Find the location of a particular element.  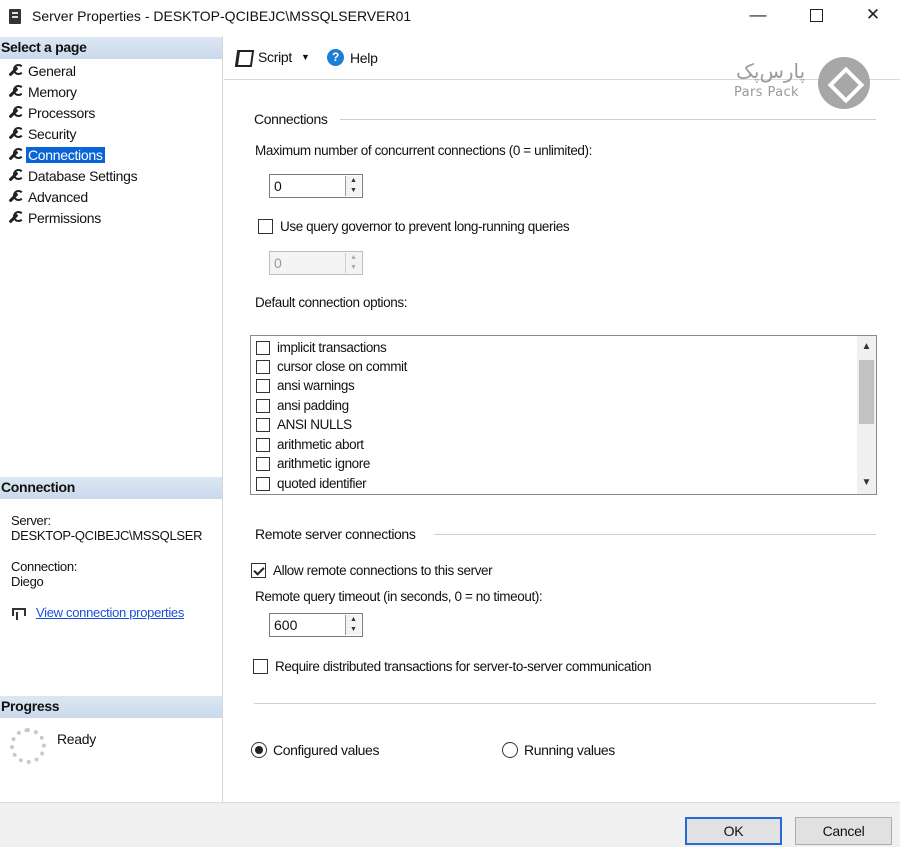

page-item-general: General is located at coordinates (72, 70).